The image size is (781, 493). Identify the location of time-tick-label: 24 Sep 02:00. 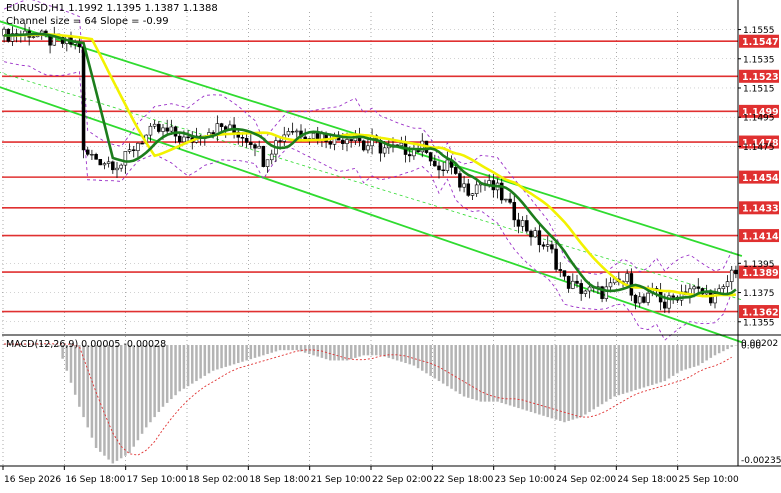
(586, 480).